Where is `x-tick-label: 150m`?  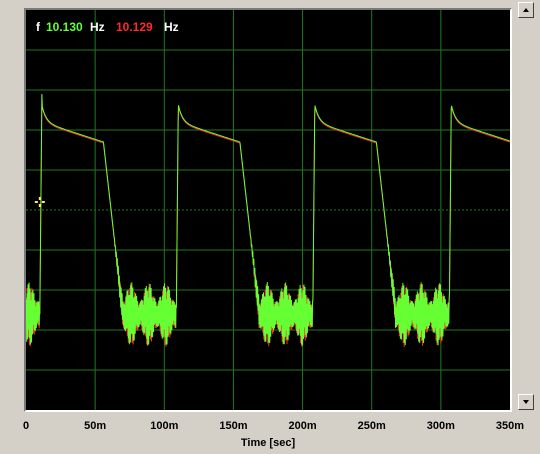 x-tick-label: 150m is located at coordinates (233, 426).